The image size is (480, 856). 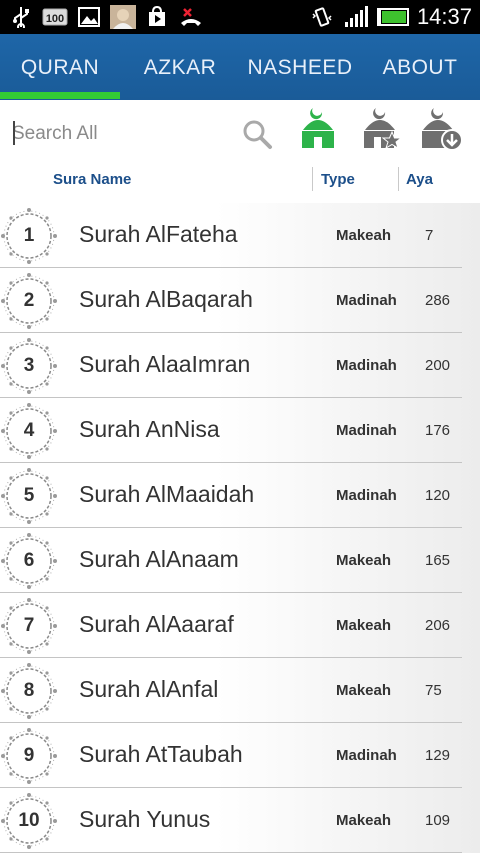 I want to click on mosque-download-icon, so click(x=442, y=130).